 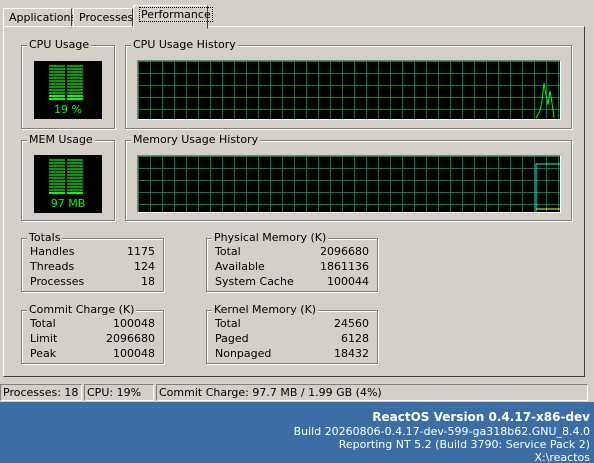 What do you see at coordinates (148, 281) in the screenshot?
I see `processes-value: 18` at bounding box center [148, 281].